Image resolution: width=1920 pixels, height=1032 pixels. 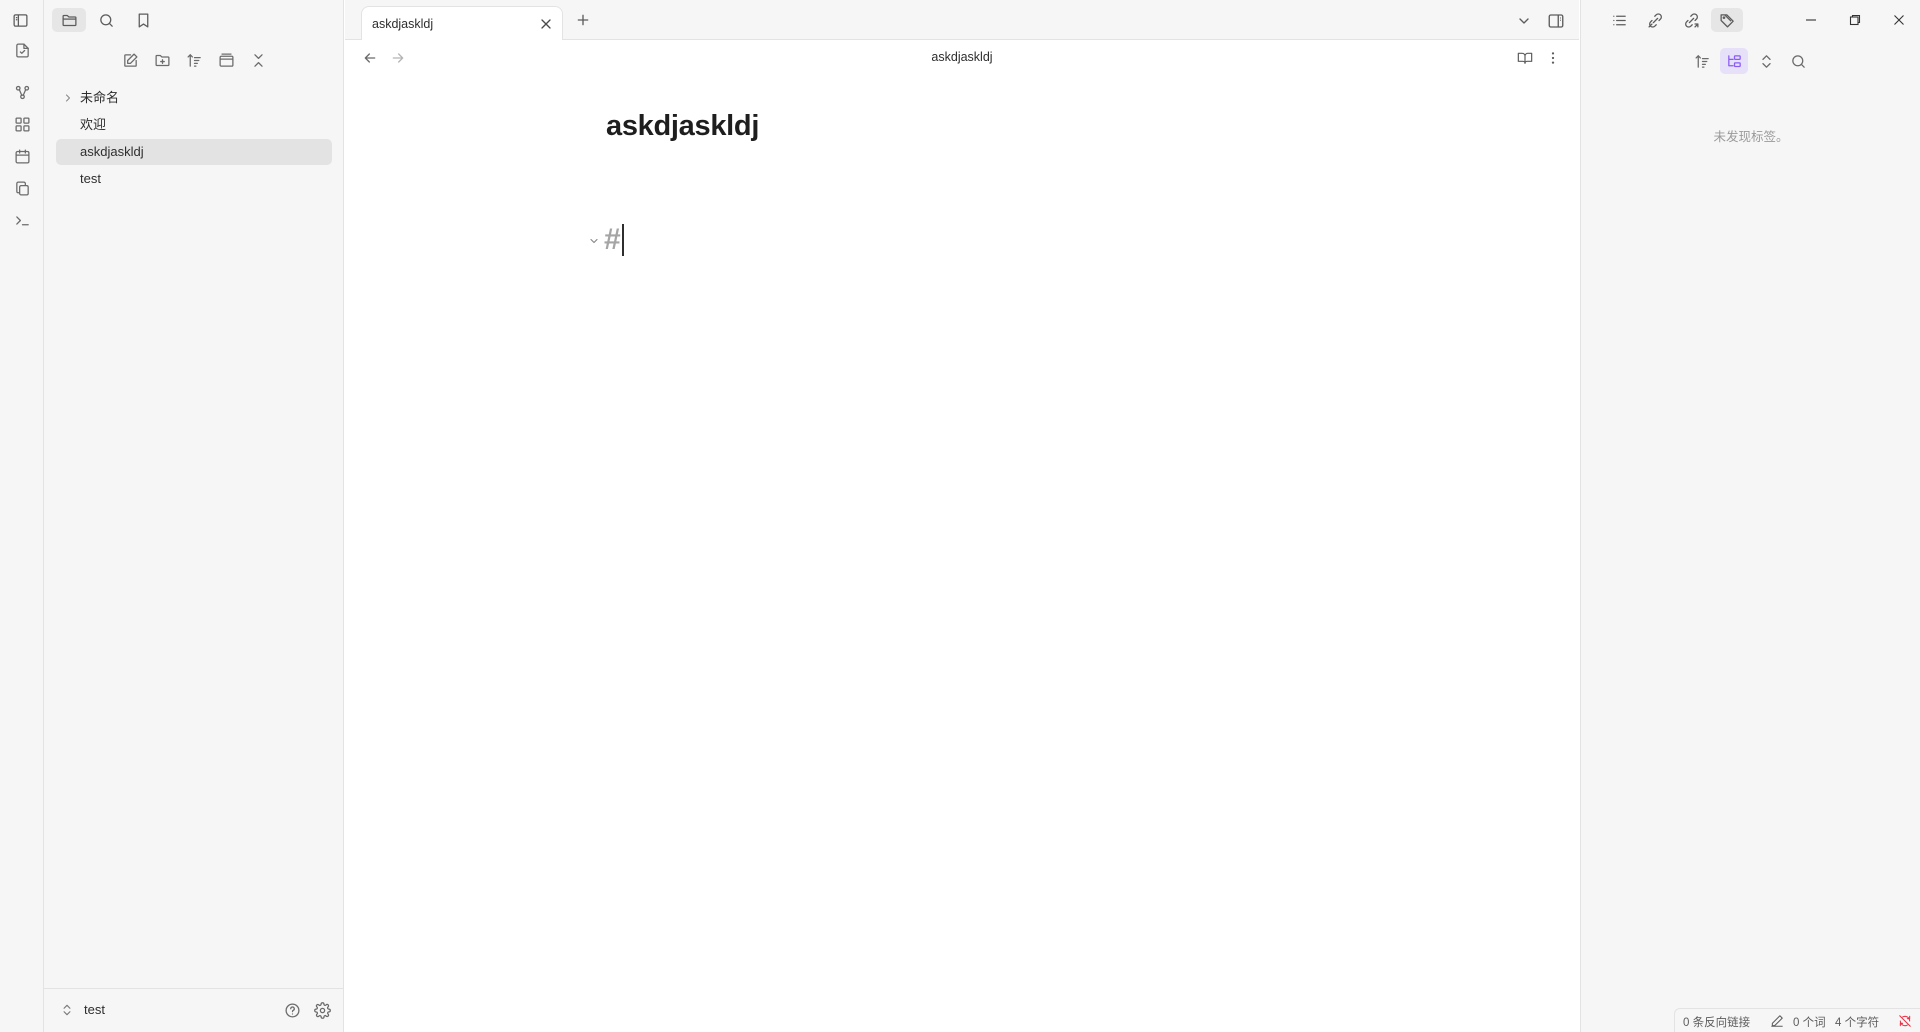 What do you see at coordinates (20, 20) in the screenshot?
I see `sidebar-toggle-icon` at bounding box center [20, 20].